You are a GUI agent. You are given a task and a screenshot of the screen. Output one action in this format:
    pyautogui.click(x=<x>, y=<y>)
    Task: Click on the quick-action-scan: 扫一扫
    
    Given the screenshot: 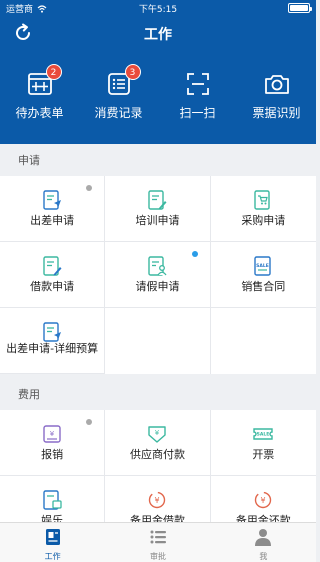 What is the action you would take?
    pyautogui.click(x=197, y=95)
    